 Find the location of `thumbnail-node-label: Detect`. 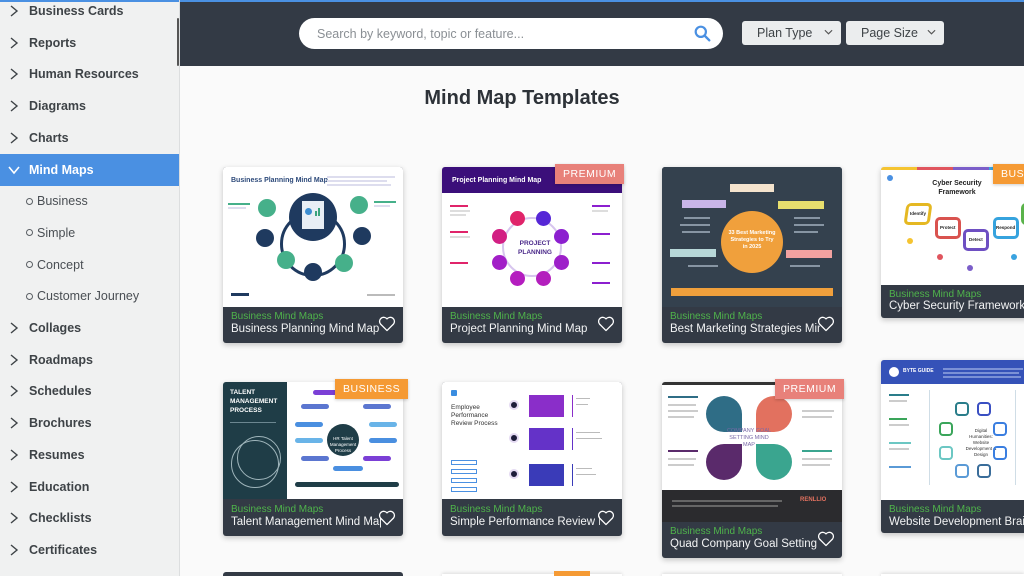

thumbnail-node-label: Detect is located at coordinates (976, 239).